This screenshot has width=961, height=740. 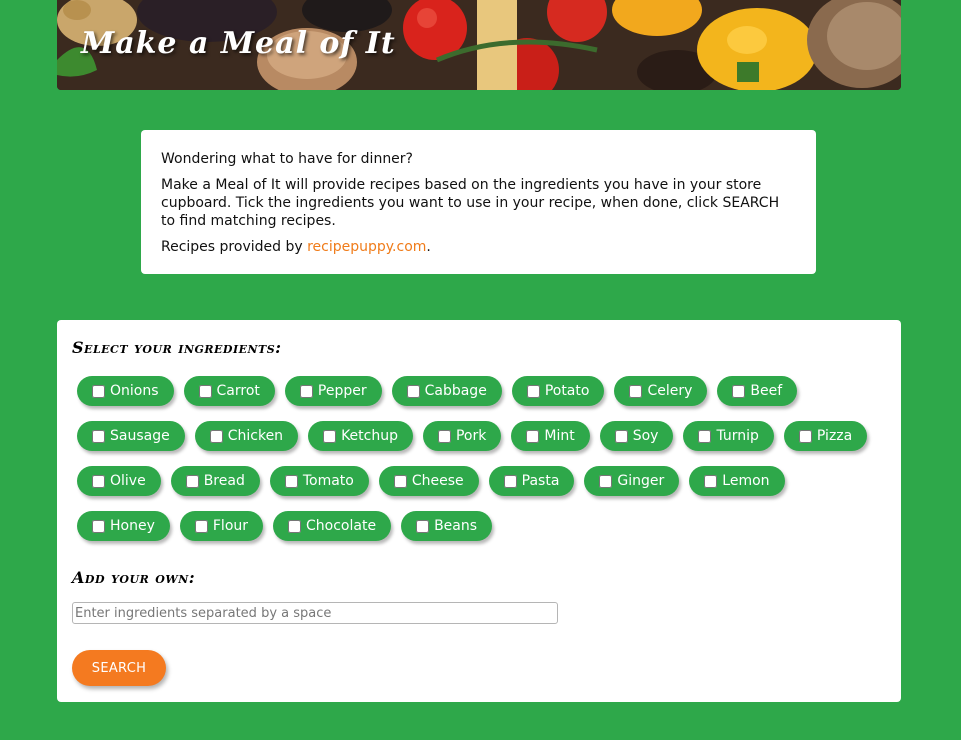 I want to click on ingredient-chip-mint: Mint, so click(x=550, y=436).